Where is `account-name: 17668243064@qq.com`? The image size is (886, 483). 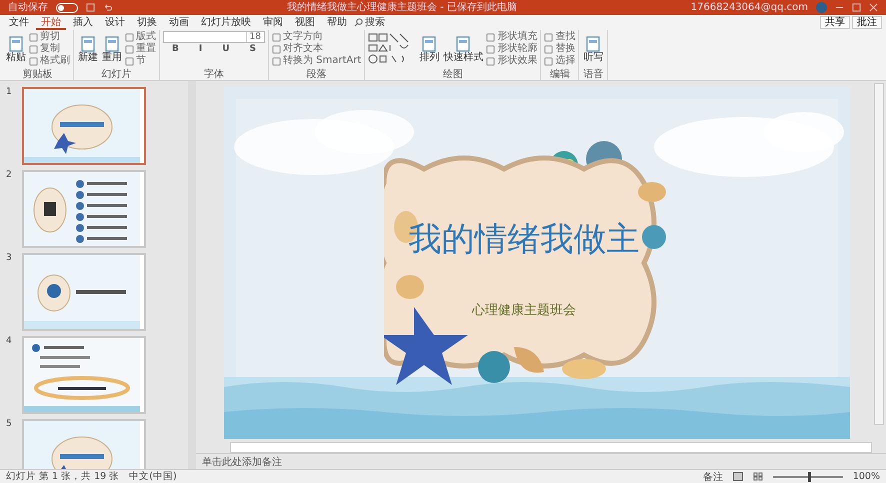 account-name: 17668243064@qq.com is located at coordinates (749, 8).